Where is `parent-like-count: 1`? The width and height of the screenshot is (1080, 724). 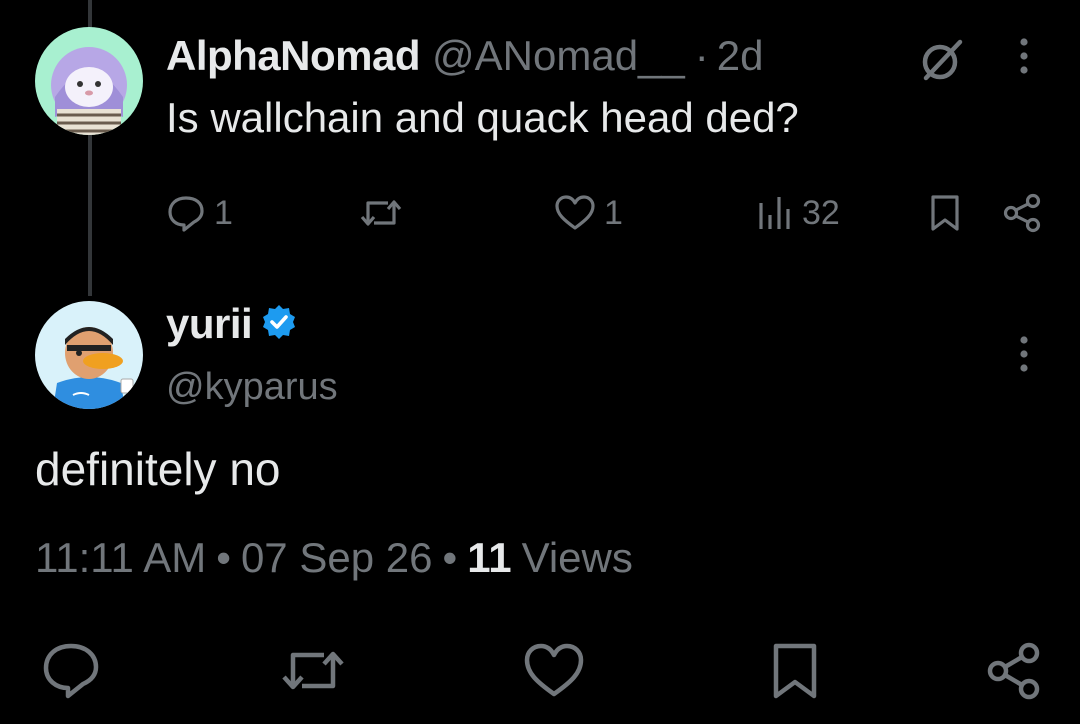 parent-like-count: 1 is located at coordinates (613, 212).